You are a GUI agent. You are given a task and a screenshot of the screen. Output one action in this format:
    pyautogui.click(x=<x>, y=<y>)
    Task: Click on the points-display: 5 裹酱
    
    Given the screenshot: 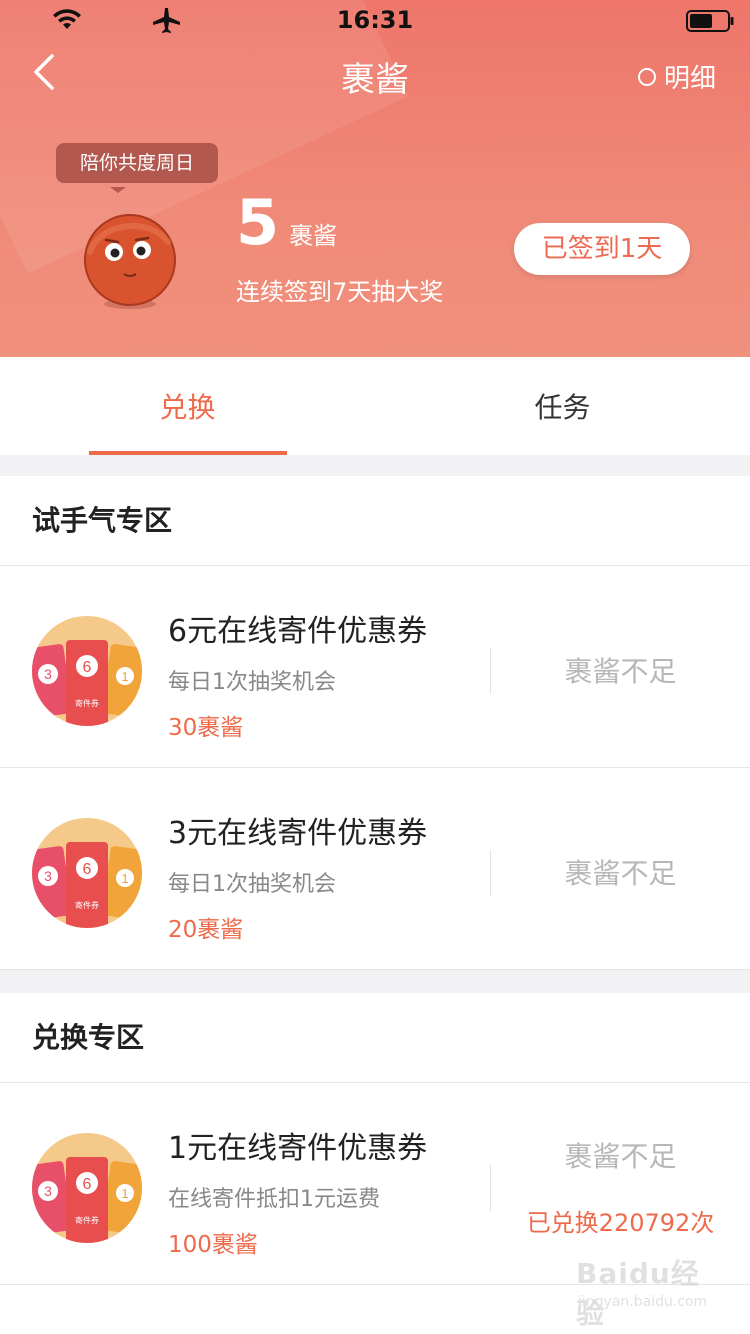 What is the action you would take?
    pyautogui.click(x=286, y=223)
    